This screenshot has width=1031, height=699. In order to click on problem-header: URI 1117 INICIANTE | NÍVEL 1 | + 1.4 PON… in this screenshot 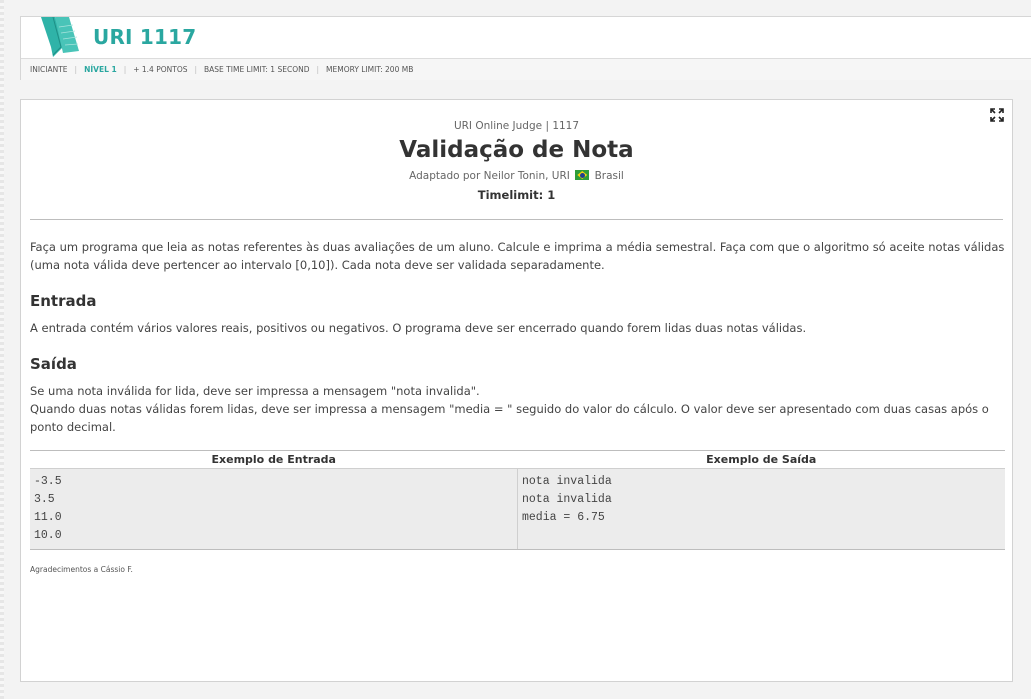, I will do `click(525, 48)`.